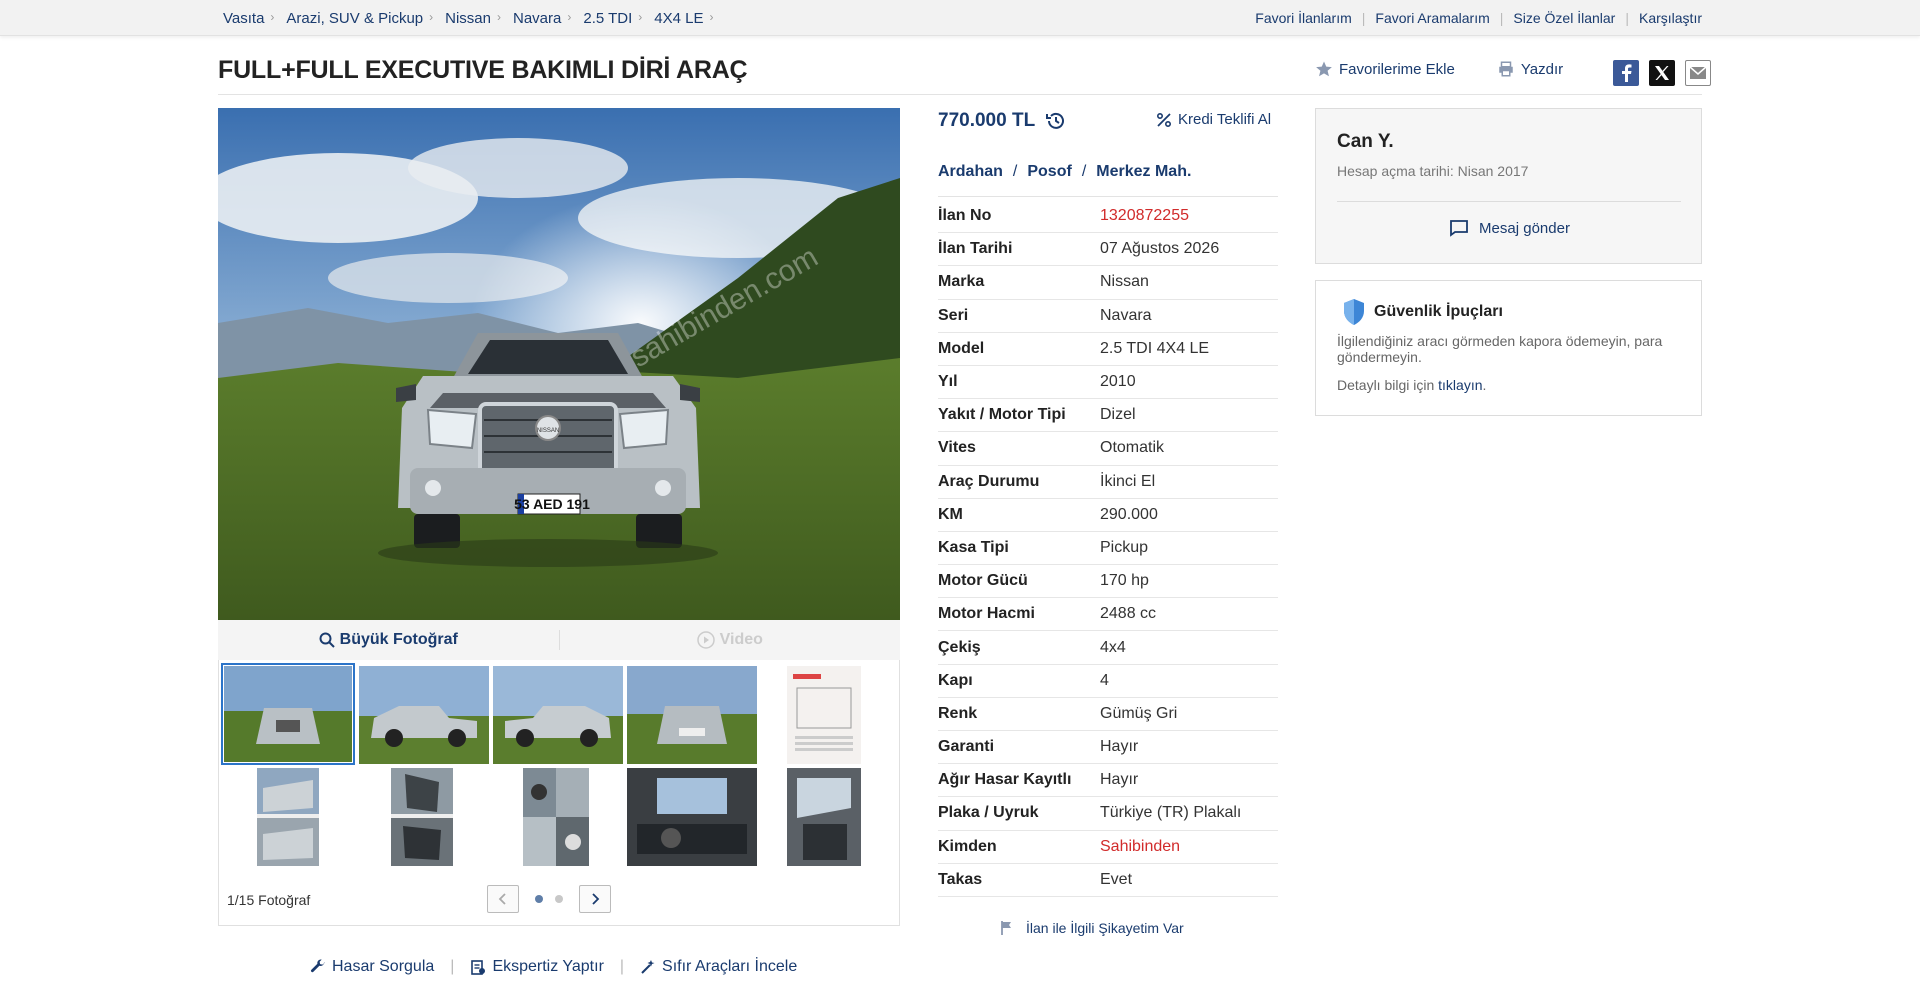 This screenshot has height=984, width=1920. Describe the element at coordinates (1143, 172) in the screenshot. I see `location-neighborhood: Merkez Mah.` at that location.